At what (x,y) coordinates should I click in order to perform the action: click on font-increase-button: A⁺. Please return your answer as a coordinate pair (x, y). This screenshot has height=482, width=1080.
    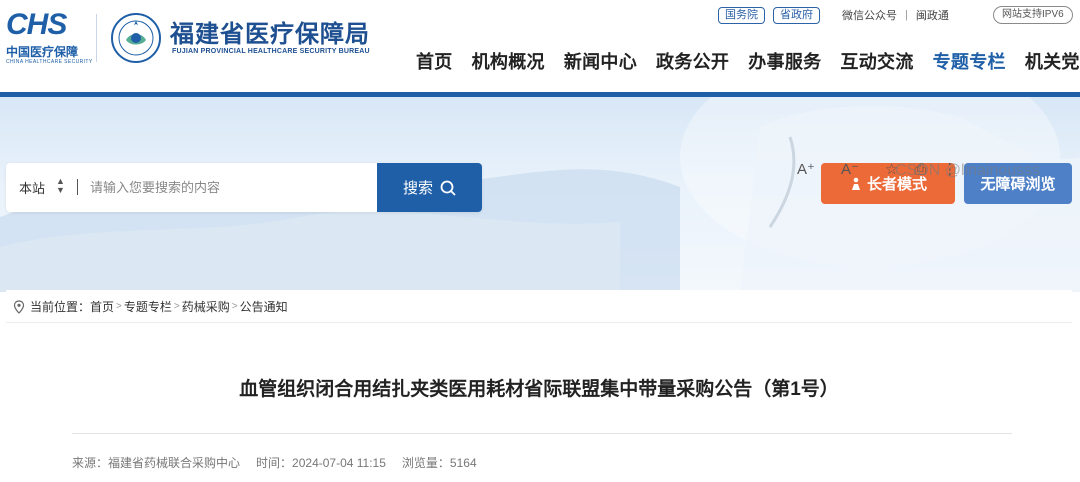
    Looking at the image, I should click on (806, 169).